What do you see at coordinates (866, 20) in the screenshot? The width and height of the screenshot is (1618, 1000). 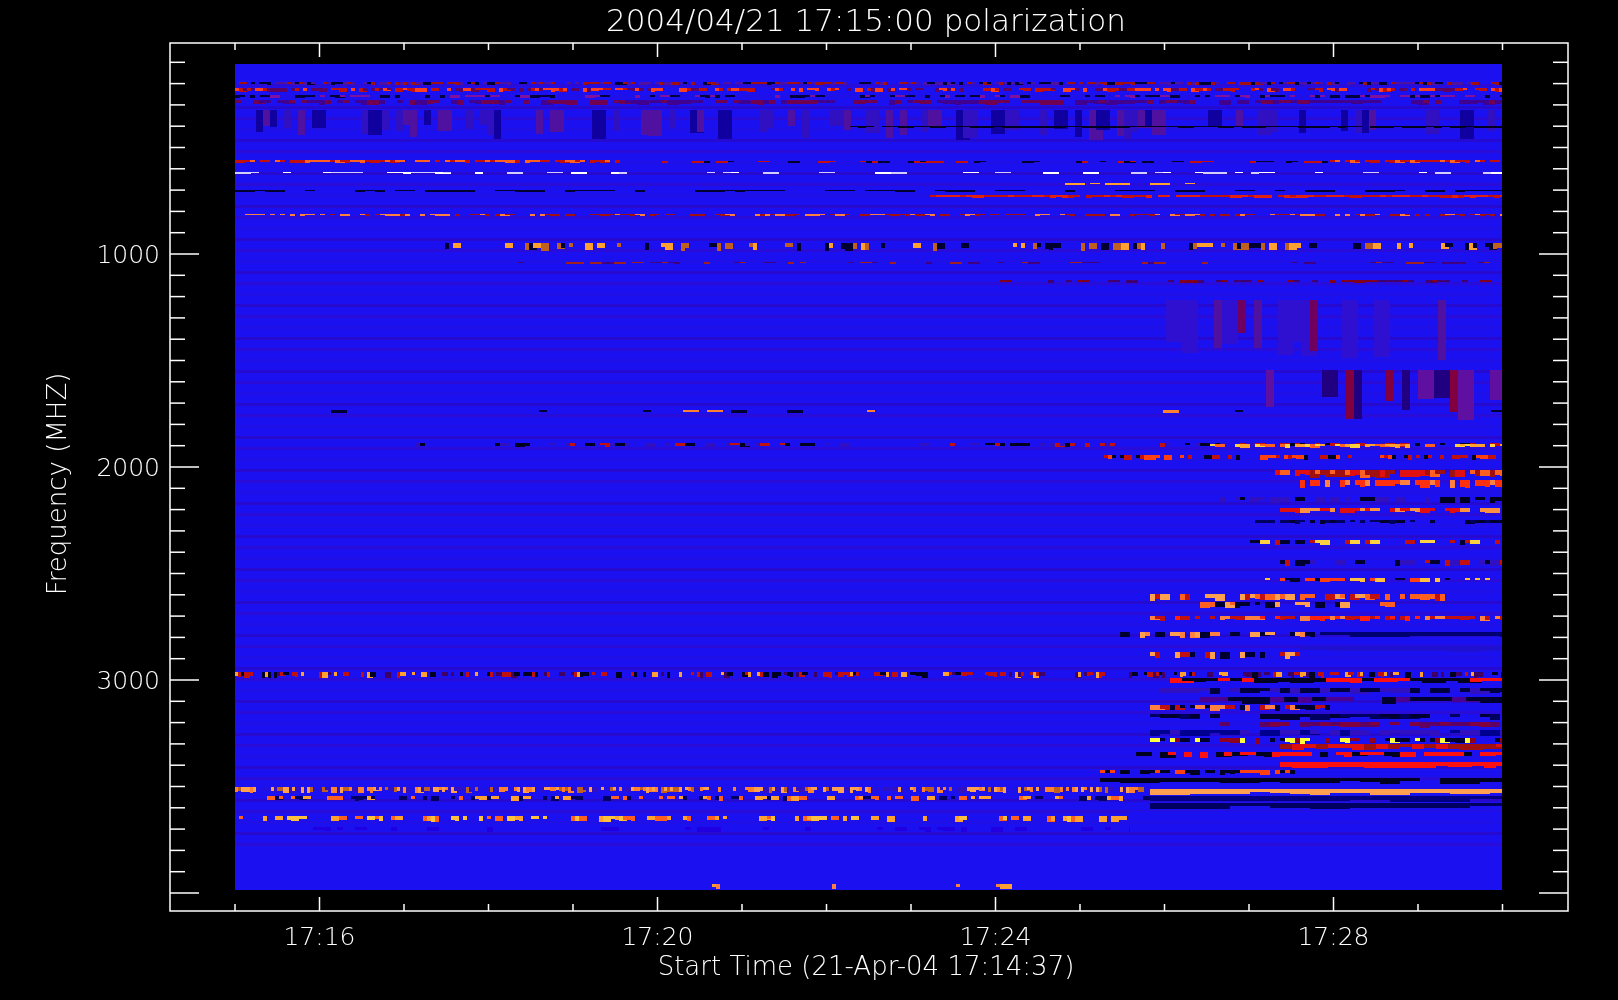 I see `chart-title: 2004/04/21 17:15:00 polarization` at bounding box center [866, 20].